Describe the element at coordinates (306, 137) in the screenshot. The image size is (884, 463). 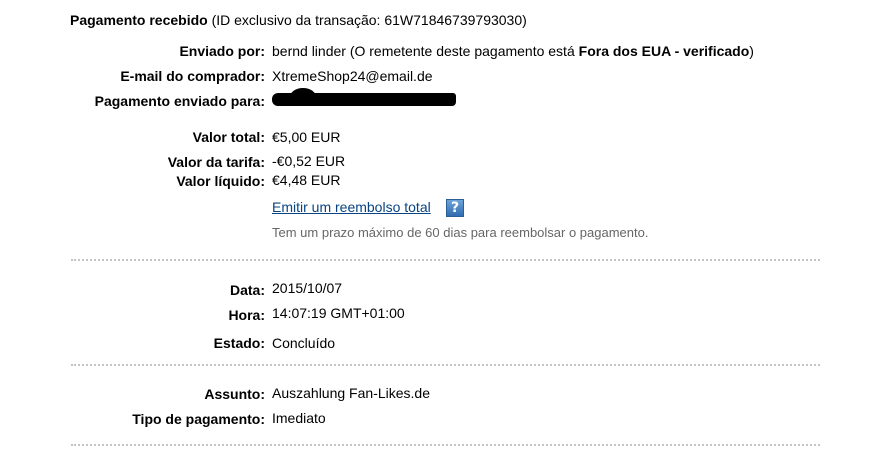
I see `total-amount-value: €5,00 EUR` at that location.